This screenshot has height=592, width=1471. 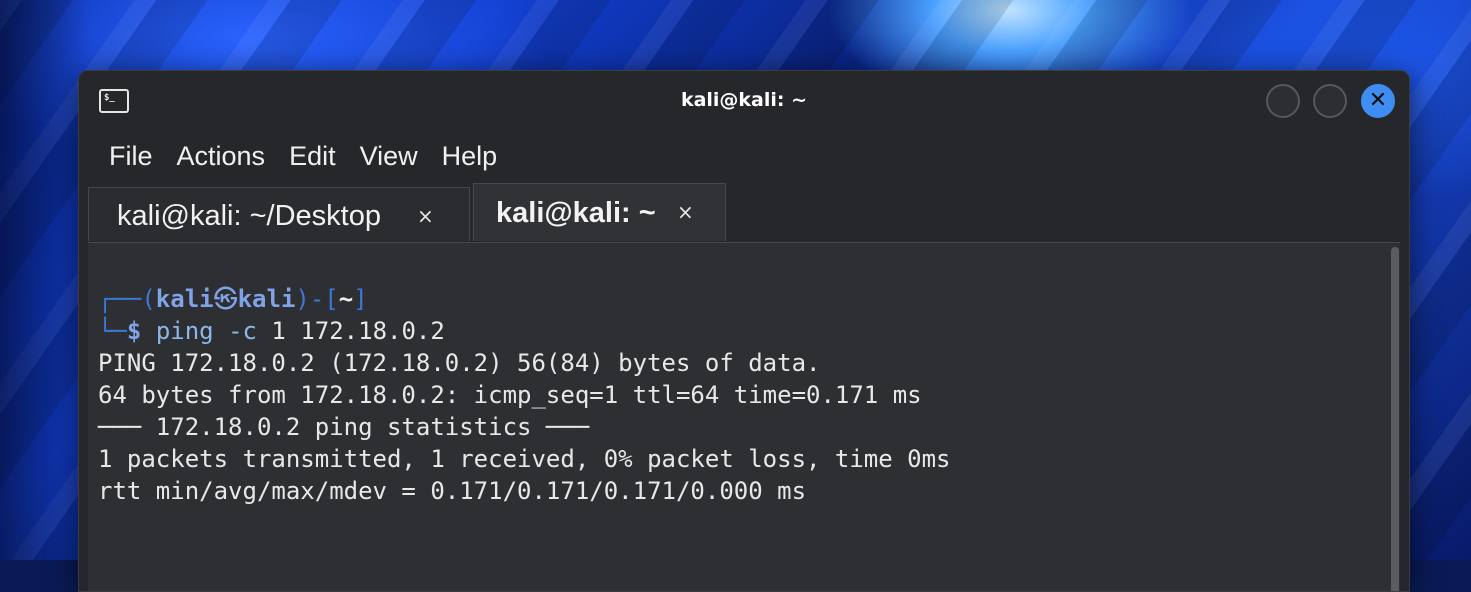 What do you see at coordinates (474, 156) in the screenshot?
I see `menu-help: Help` at bounding box center [474, 156].